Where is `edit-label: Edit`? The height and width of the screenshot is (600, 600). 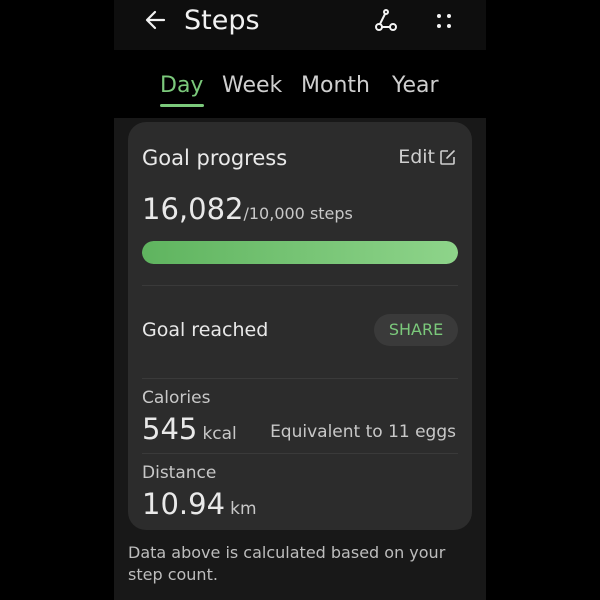
edit-label: Edit is located at coordinates (416, 157).